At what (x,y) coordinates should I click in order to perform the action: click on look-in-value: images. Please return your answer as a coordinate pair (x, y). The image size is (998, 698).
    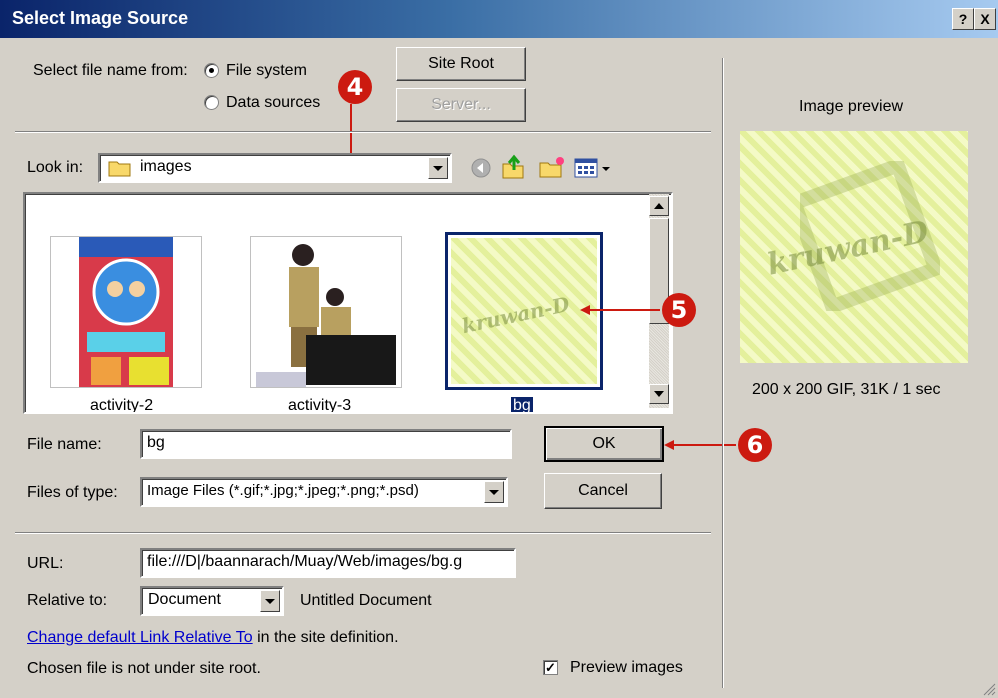
    Looking at the image, I should click on (166, 166).